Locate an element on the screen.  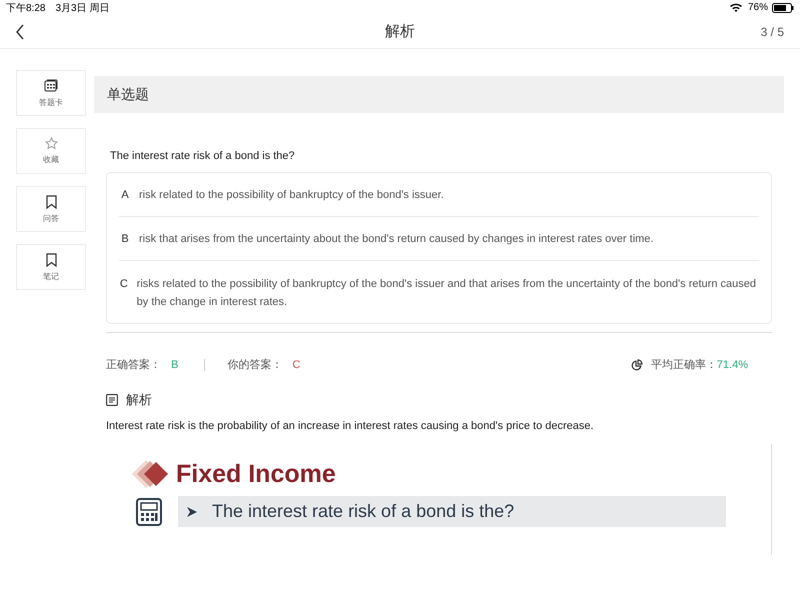
star-icon is located at coordinates (51, 143).